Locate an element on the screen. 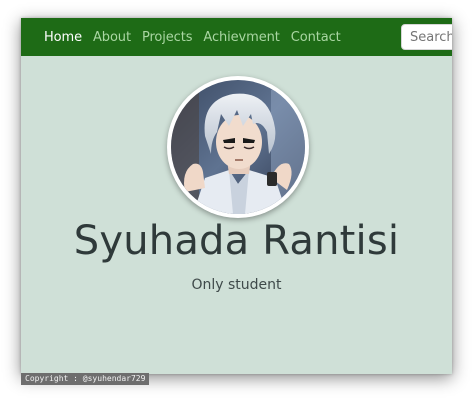  avatar-frame is located at coordinates (238, 147).